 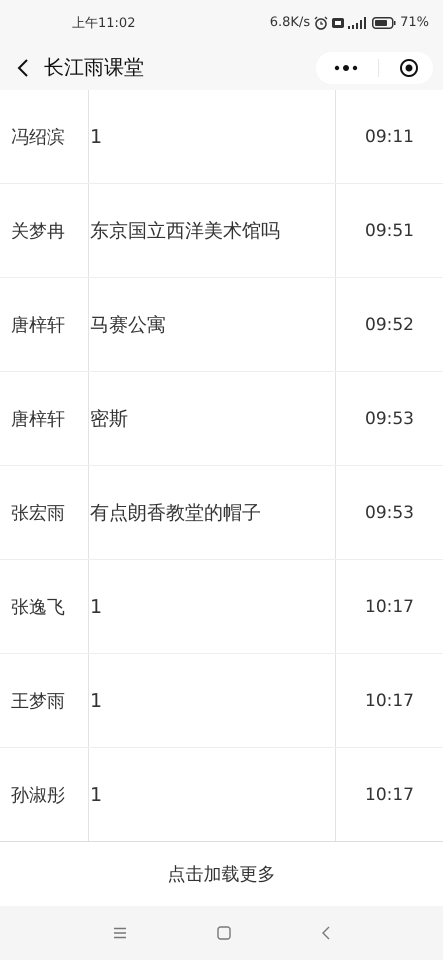 I want to click on time-cell-text: 09:52, so click(x=389, y=325).